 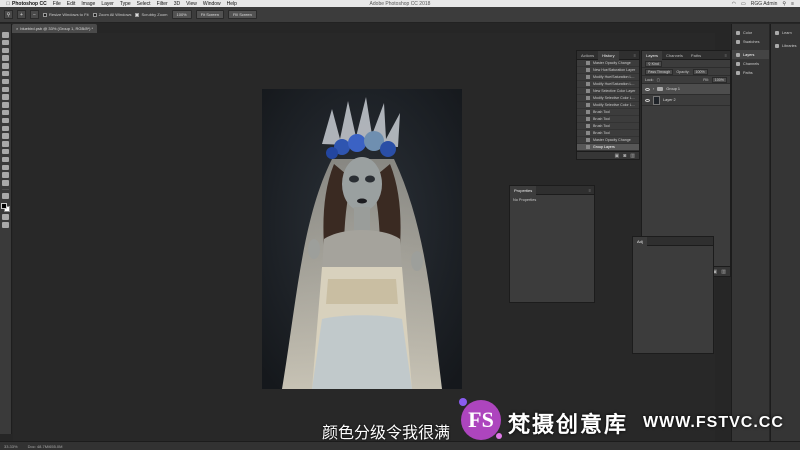 What do you see at coordinates (8, 14) in the screenshot?
I see `zoom-tool-icon: ⚲` at bounding box center [8, 14].